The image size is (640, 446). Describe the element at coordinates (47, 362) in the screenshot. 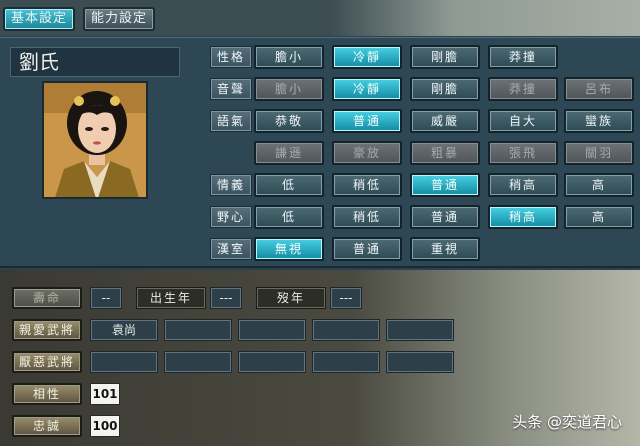

I see `disliked-officers-button: 厭惡武將` at that location.